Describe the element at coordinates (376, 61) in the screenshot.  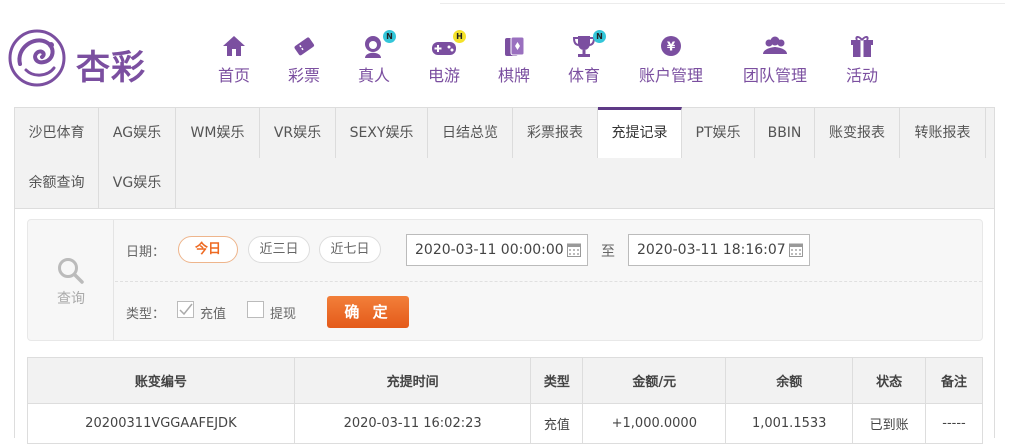
I see `nav-live-dealer: N 真人` at that location.